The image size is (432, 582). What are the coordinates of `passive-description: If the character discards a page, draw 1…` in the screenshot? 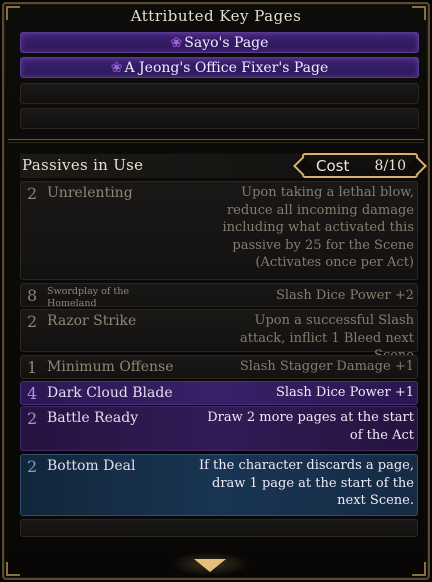 It's located at (306, 483).